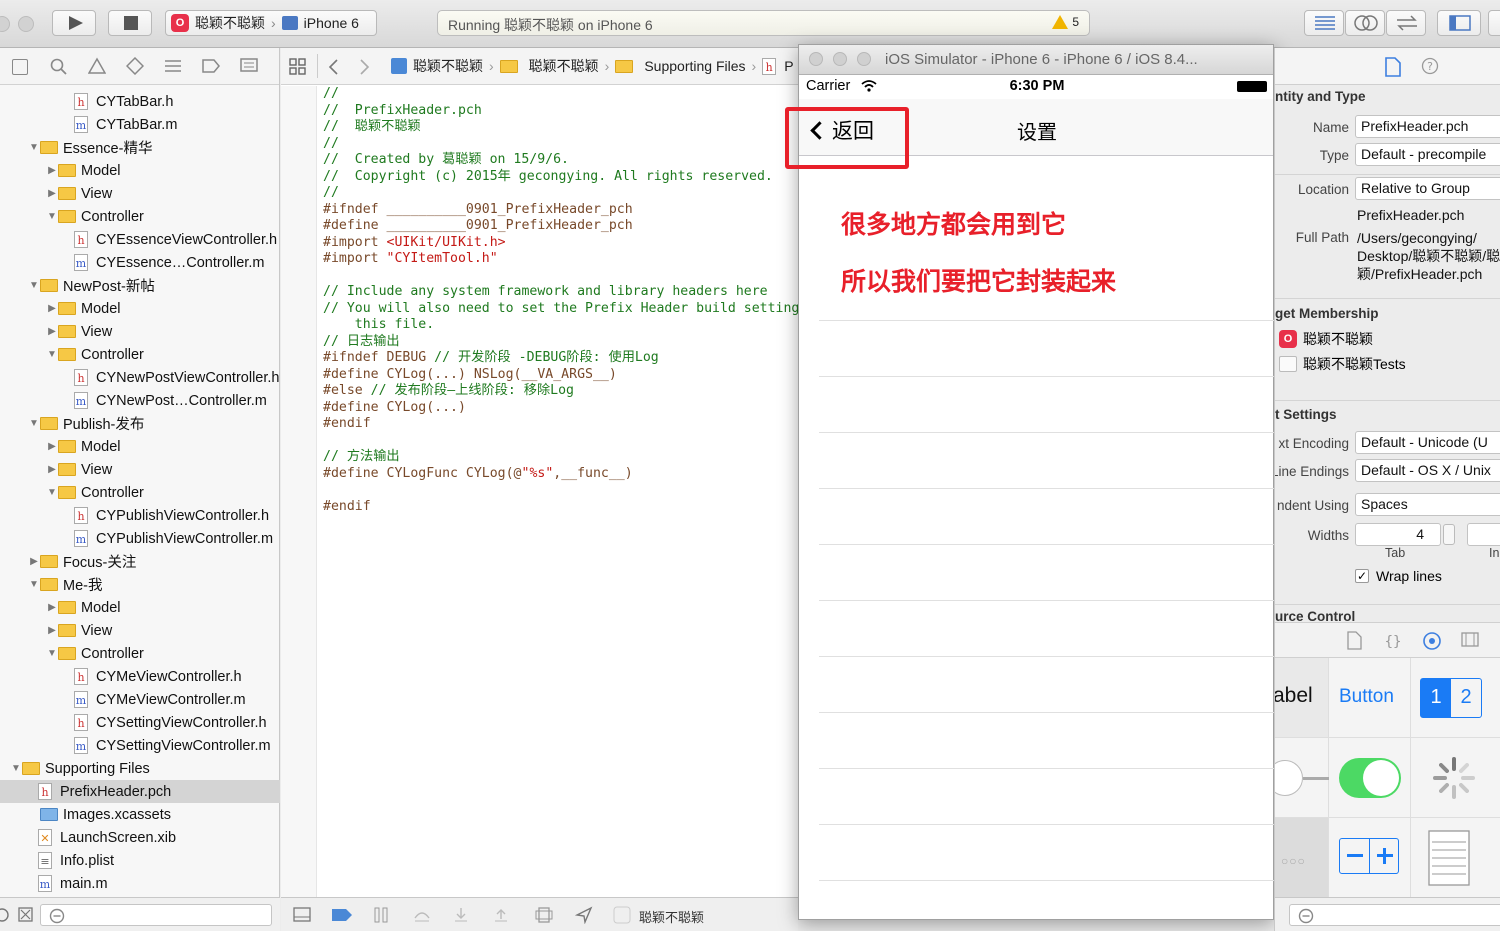  What do you see at coordinates (6, 915) in the screenshot?
I see `recent-files-icon` at bounding box center [6, 915].